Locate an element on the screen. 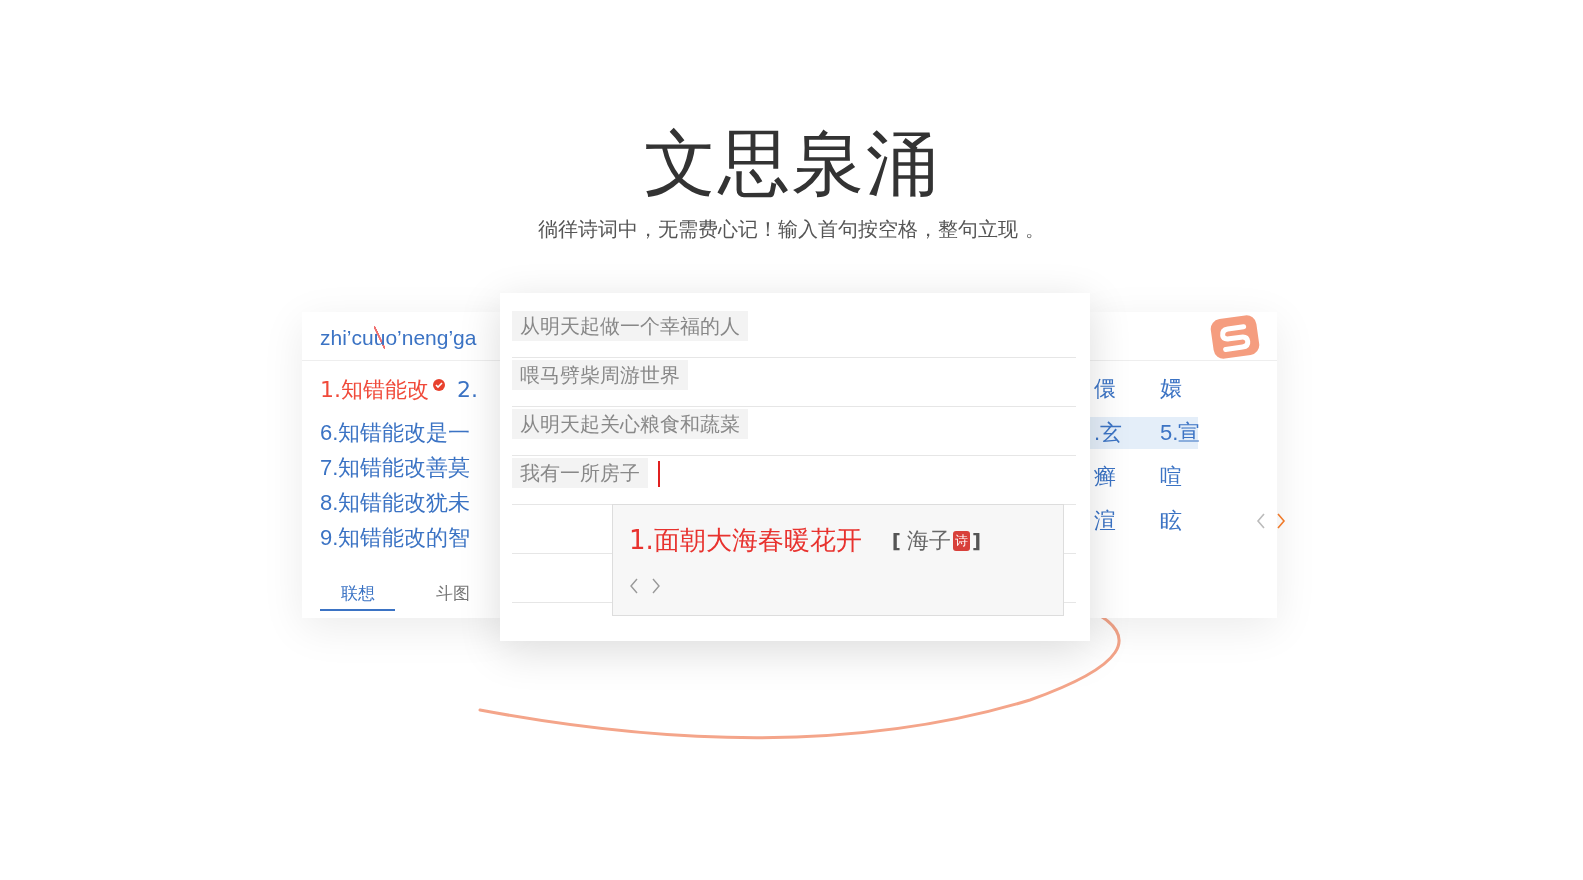  poem-badge: 诗 is located at coordinates (961, 540).